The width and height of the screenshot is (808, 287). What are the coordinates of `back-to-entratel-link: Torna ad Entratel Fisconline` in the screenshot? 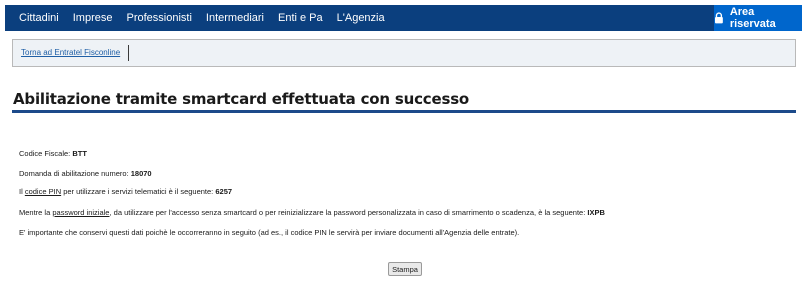 It's located at (70, 52).